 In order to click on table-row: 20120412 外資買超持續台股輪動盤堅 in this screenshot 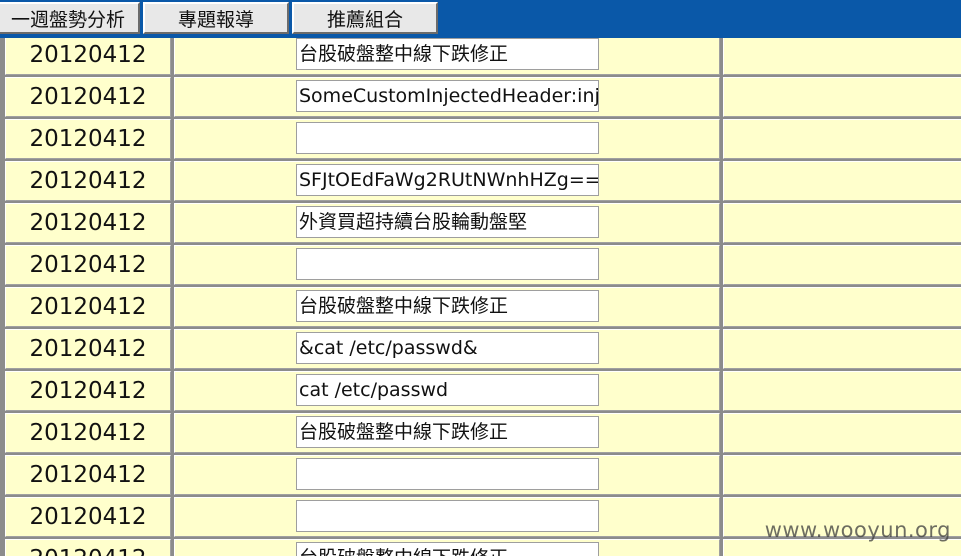, I will do `click(480, 224)`.